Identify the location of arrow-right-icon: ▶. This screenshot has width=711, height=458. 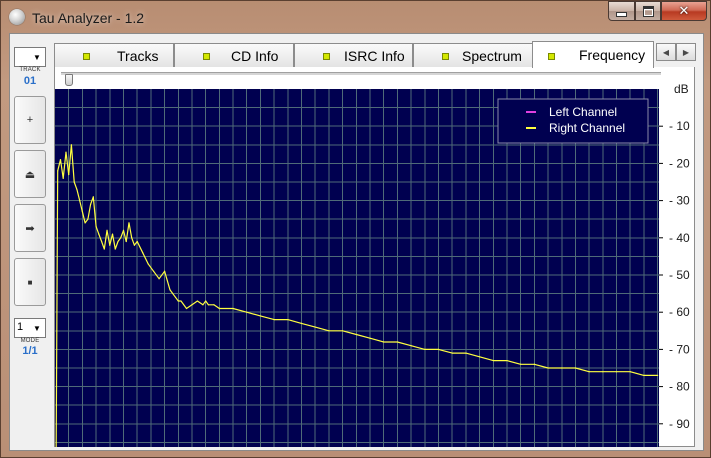
(686, 52).